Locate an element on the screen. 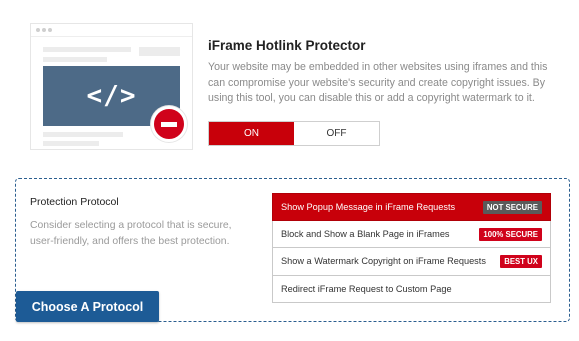 This screenshot has height=341, width=579. browser-bar is located at coordinates (111, 30).